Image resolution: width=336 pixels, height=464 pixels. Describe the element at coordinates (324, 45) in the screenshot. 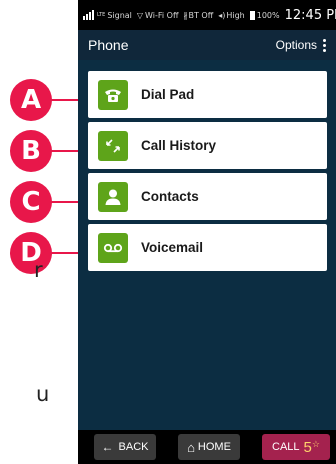

I see `overflow-menu-icon` at that location.